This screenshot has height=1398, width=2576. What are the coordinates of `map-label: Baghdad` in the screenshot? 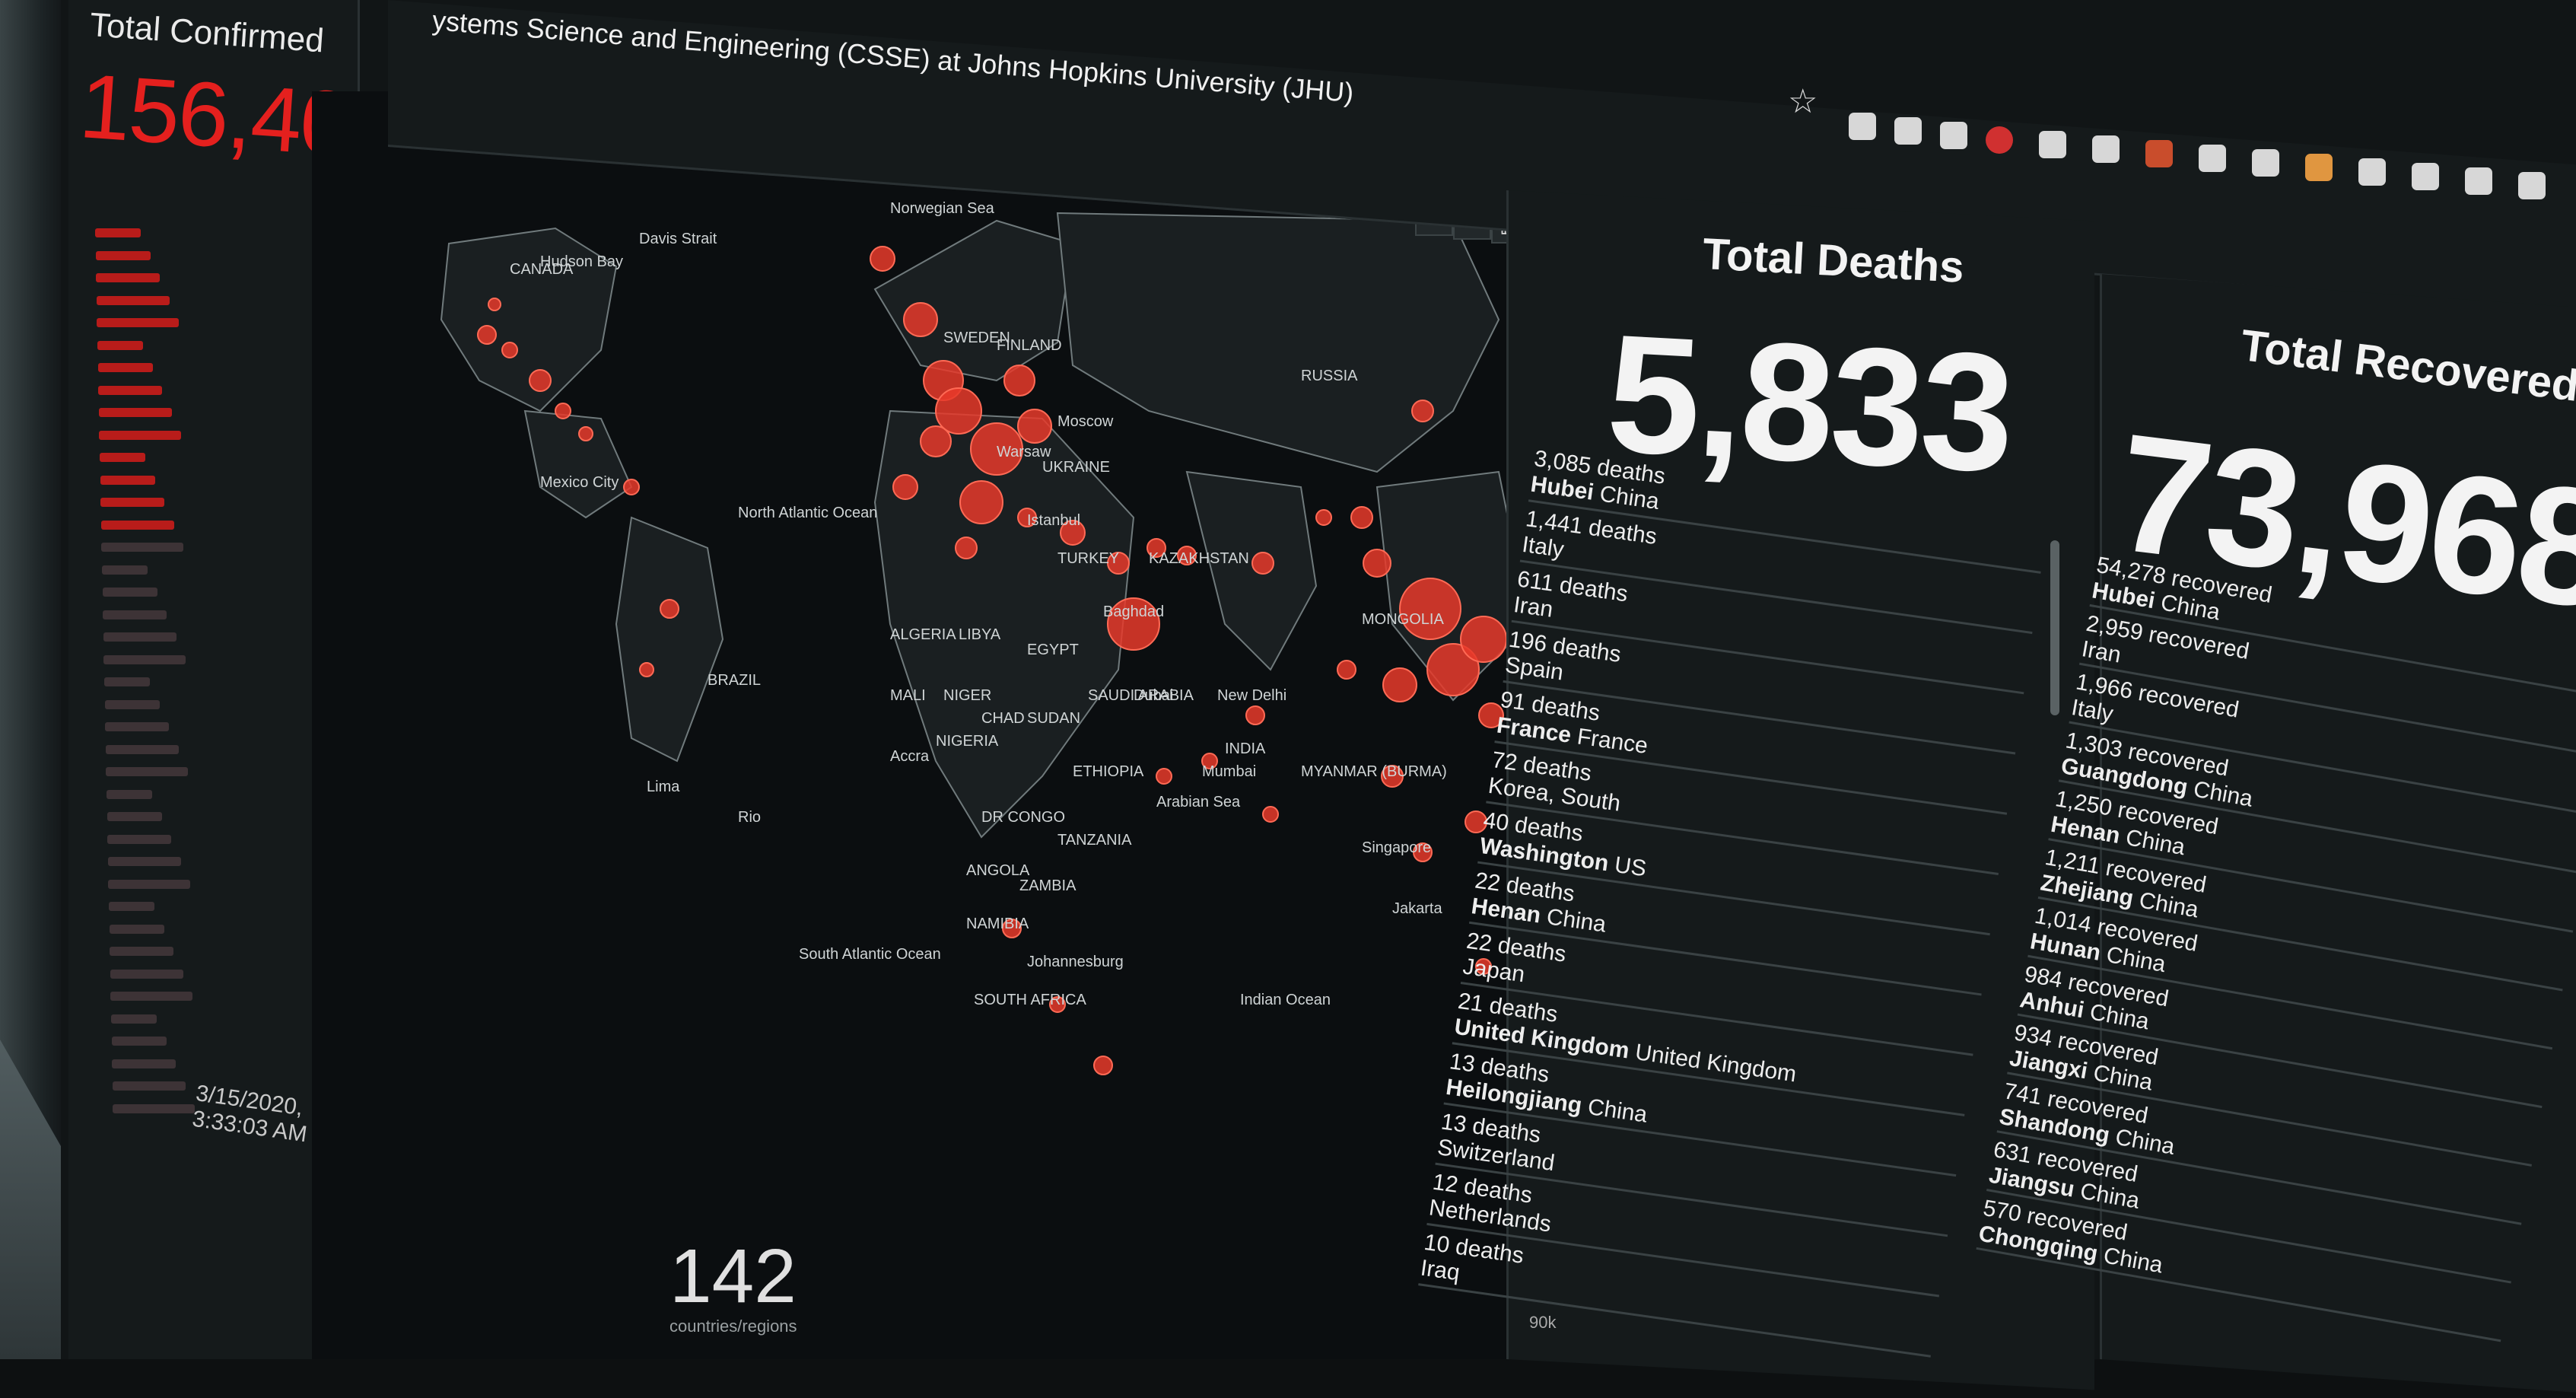 It's located at (1133, 612).